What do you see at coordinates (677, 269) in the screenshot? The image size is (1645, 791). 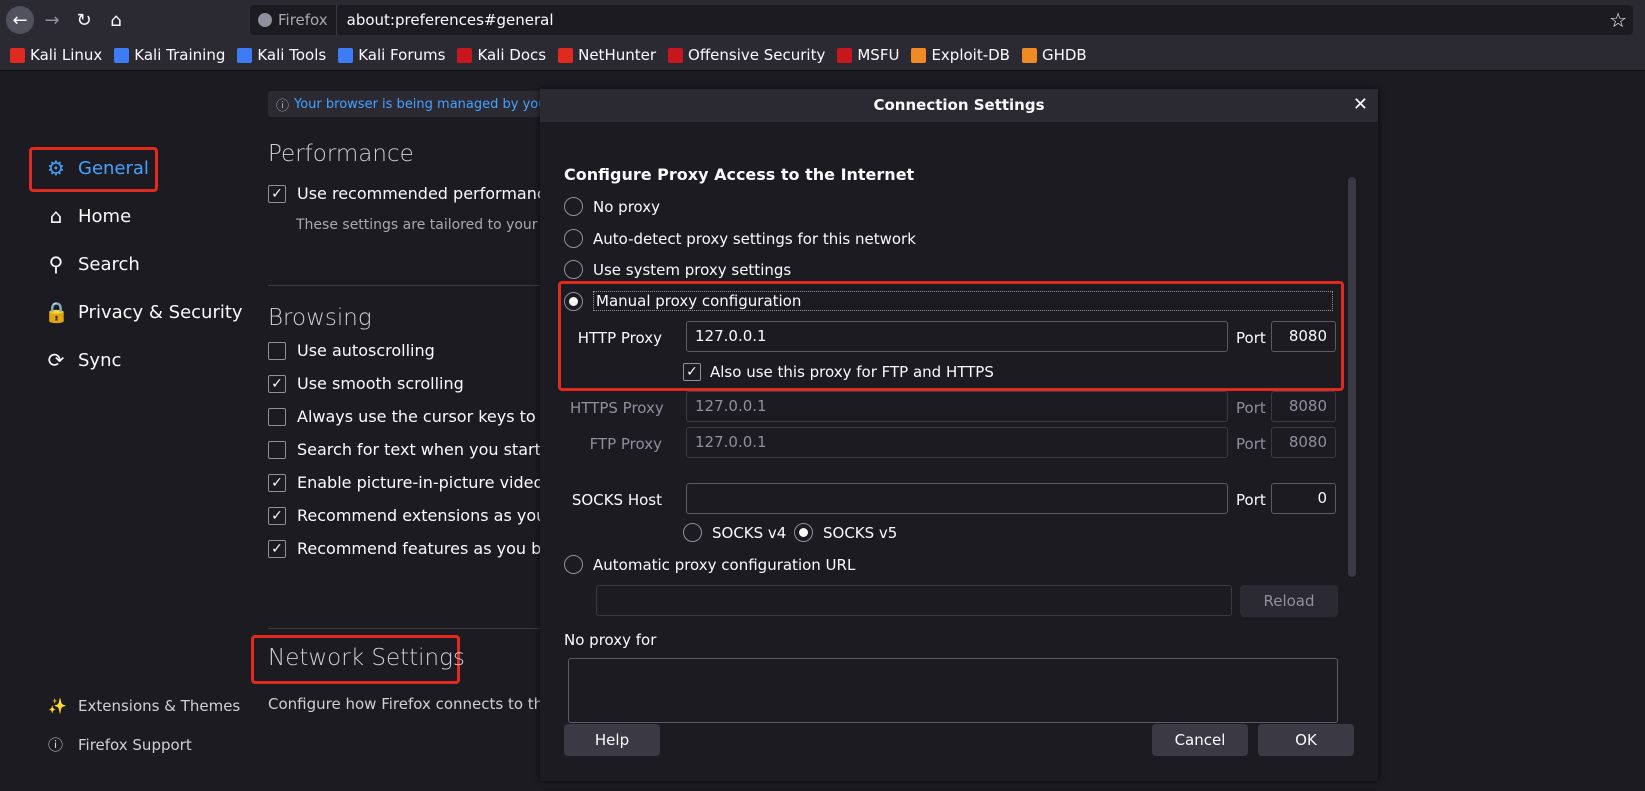 I see `system-proxy-radio: Use system proxy settings` at bounding box center [677, 269].